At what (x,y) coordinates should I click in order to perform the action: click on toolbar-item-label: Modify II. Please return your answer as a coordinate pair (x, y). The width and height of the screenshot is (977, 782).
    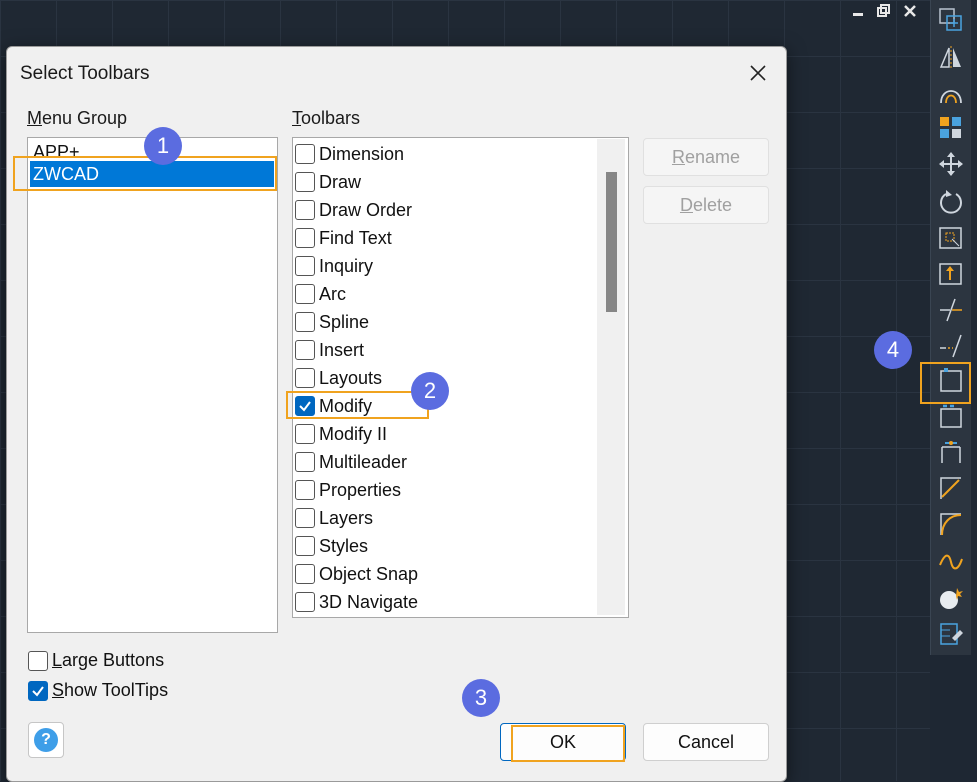
    Looking at the image, I should click on (353, 433).